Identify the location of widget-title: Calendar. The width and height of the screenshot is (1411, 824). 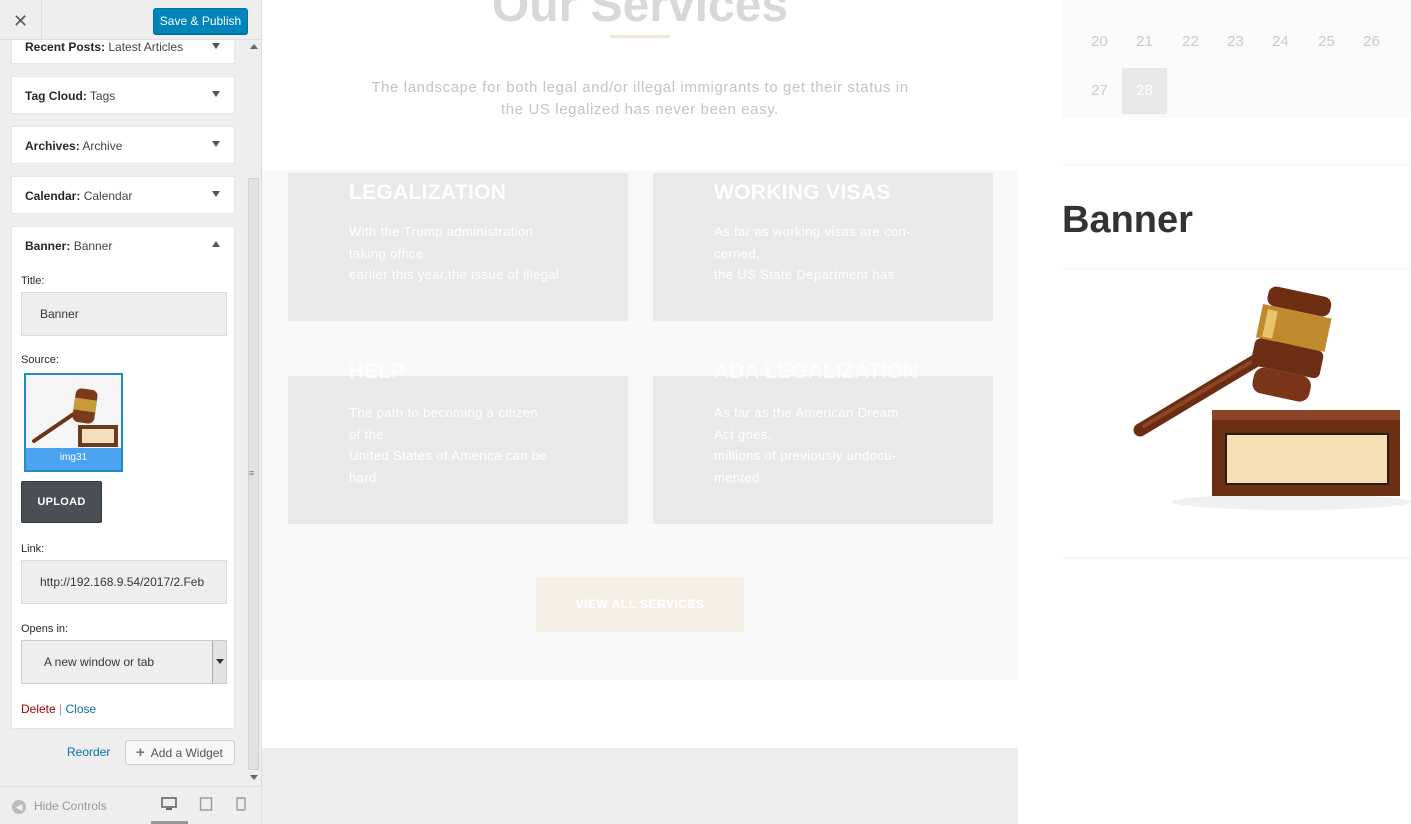
(108, 196).